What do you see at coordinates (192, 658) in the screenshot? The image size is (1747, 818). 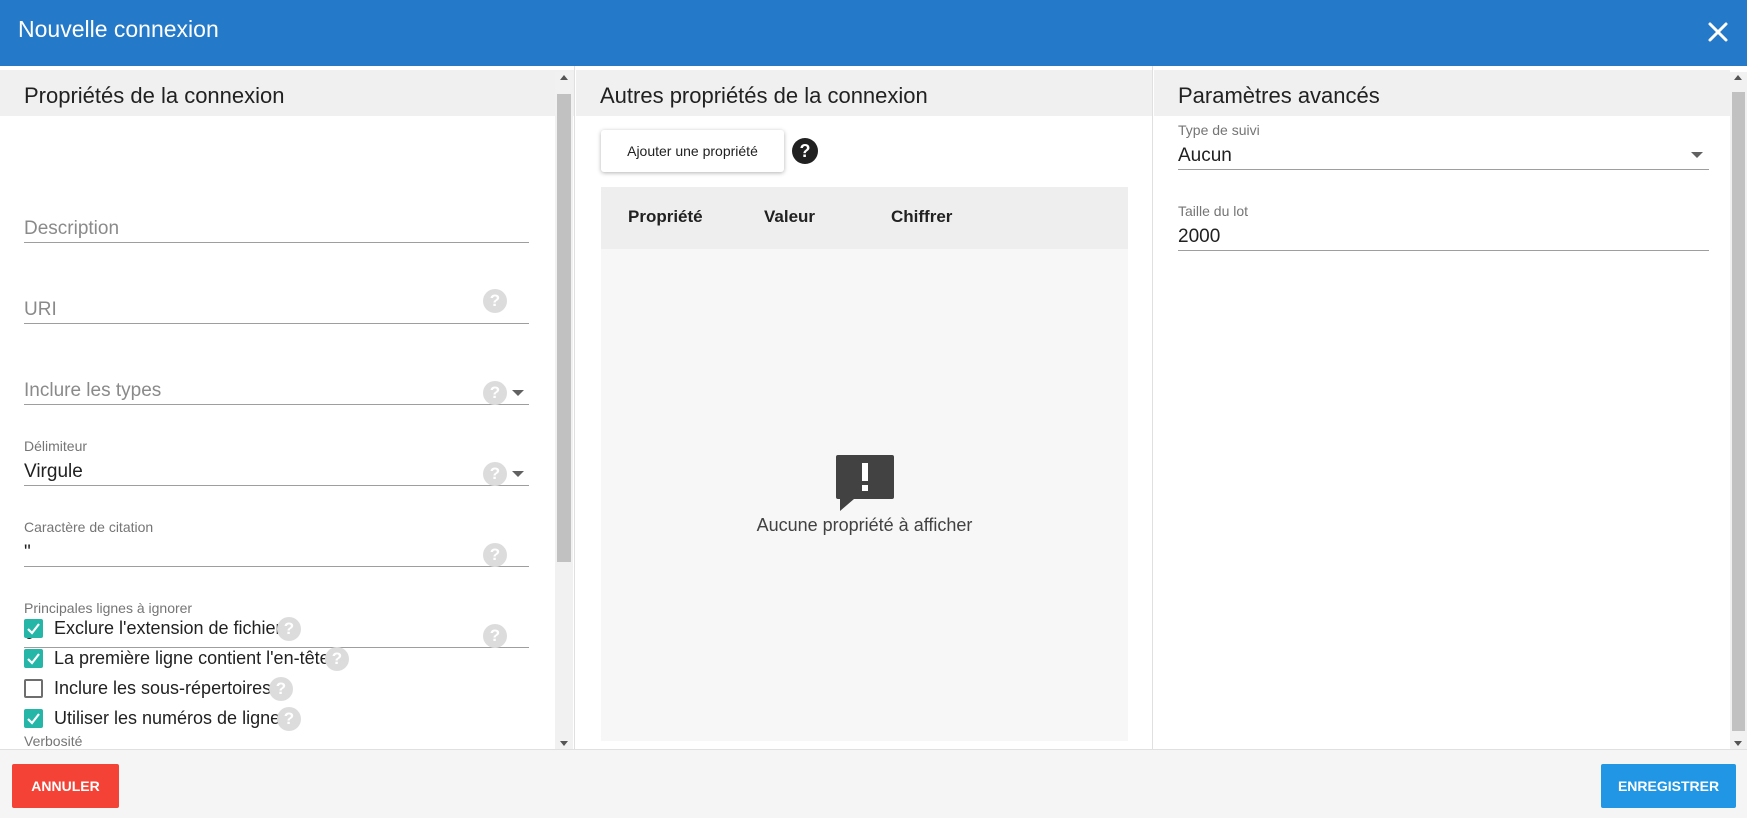 I see `checkbox-label: La première ligne contient l'en-tête` at bounding box center [192, 658].